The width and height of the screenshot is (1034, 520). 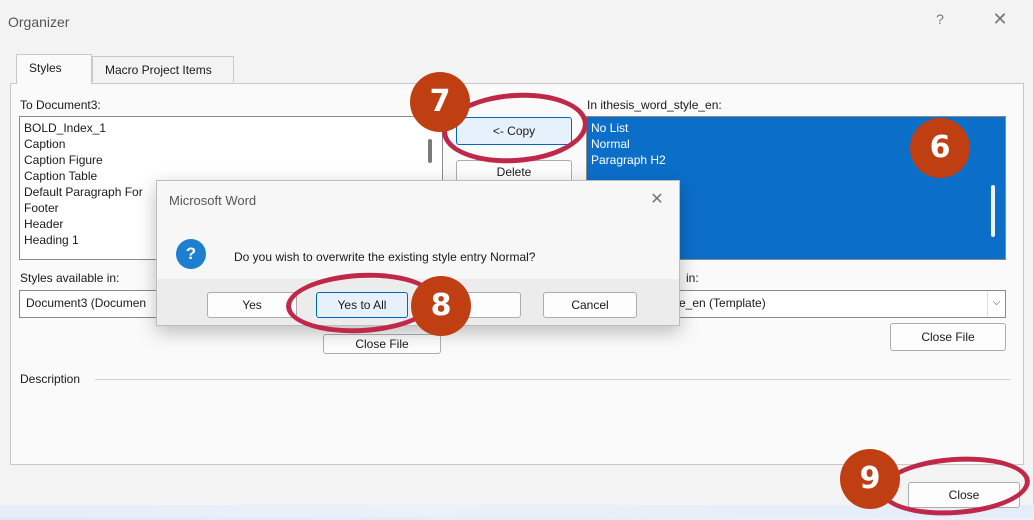 What do you see at coordinates (45, 68) in the screenshot?
I see `tab-styles-label: Styles` at bounding box center [45, 68].